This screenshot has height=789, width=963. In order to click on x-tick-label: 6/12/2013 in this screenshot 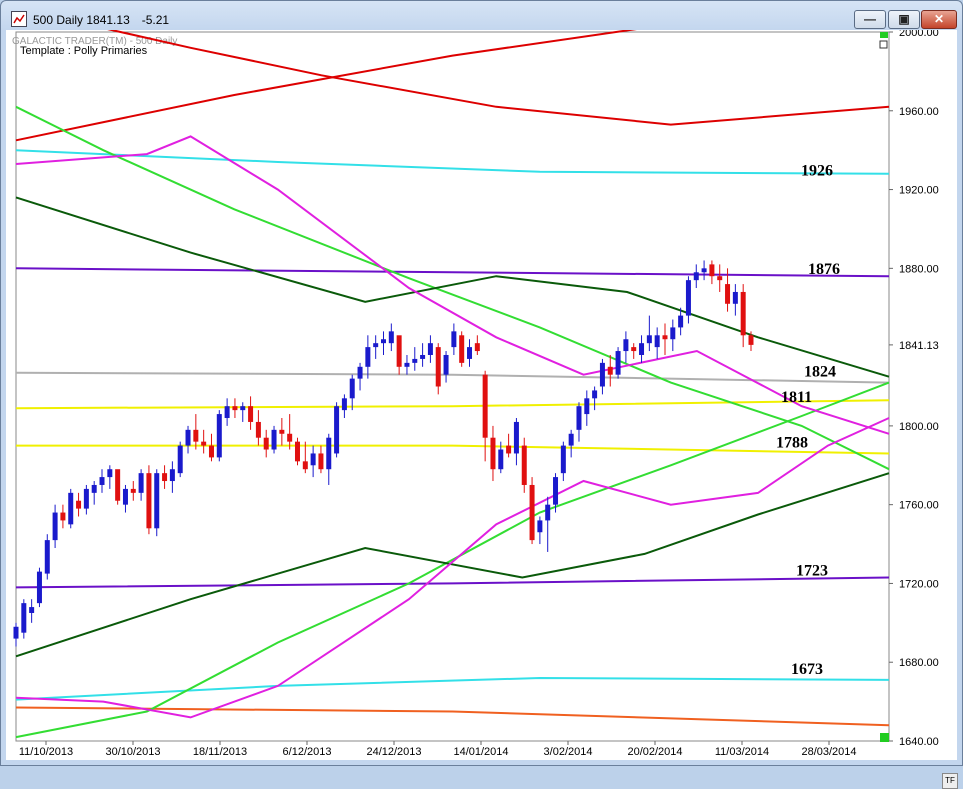, I will do `click(307, 752)`.